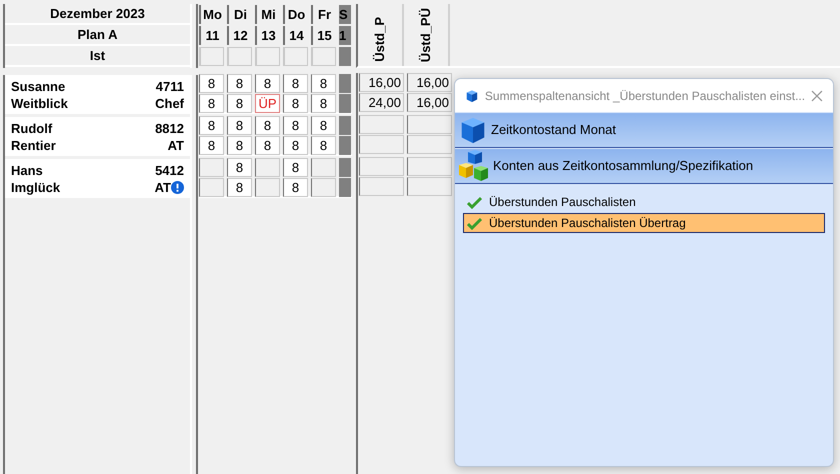 The height and width of the screenshot is (474, 840). I want to click on day-name: Do, so click(295, 14).